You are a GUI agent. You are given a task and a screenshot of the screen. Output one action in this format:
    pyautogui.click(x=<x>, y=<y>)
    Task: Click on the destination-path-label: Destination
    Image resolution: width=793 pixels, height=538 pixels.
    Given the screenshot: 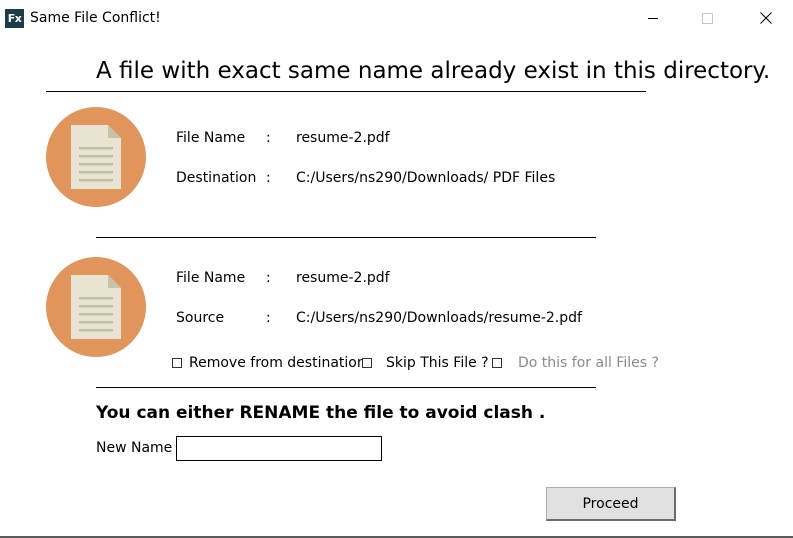 What is the action you would take?
    pyautogui.click(x=216, y=178)
    